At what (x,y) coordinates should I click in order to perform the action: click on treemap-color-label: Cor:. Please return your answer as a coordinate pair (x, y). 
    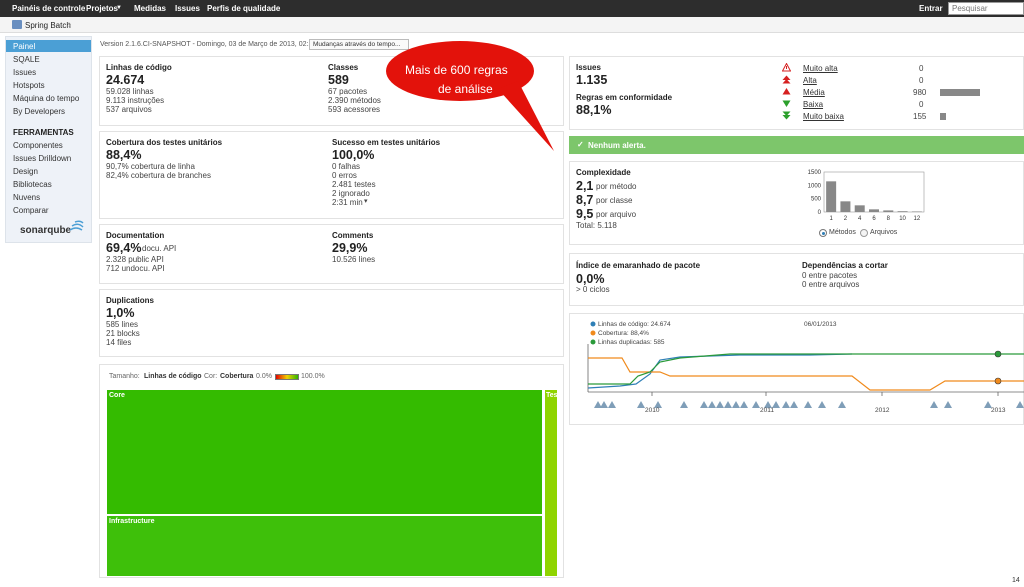
    Looking at the image, I should click on (211, 376).